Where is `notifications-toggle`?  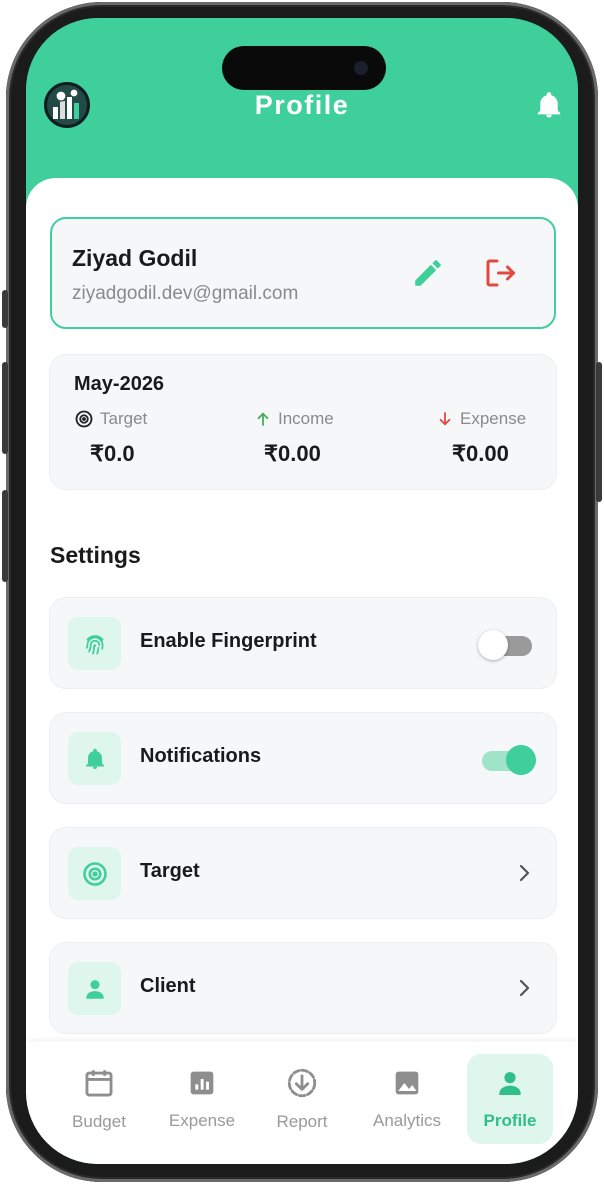 notifications-toggle is located at coordinates (507, 758).